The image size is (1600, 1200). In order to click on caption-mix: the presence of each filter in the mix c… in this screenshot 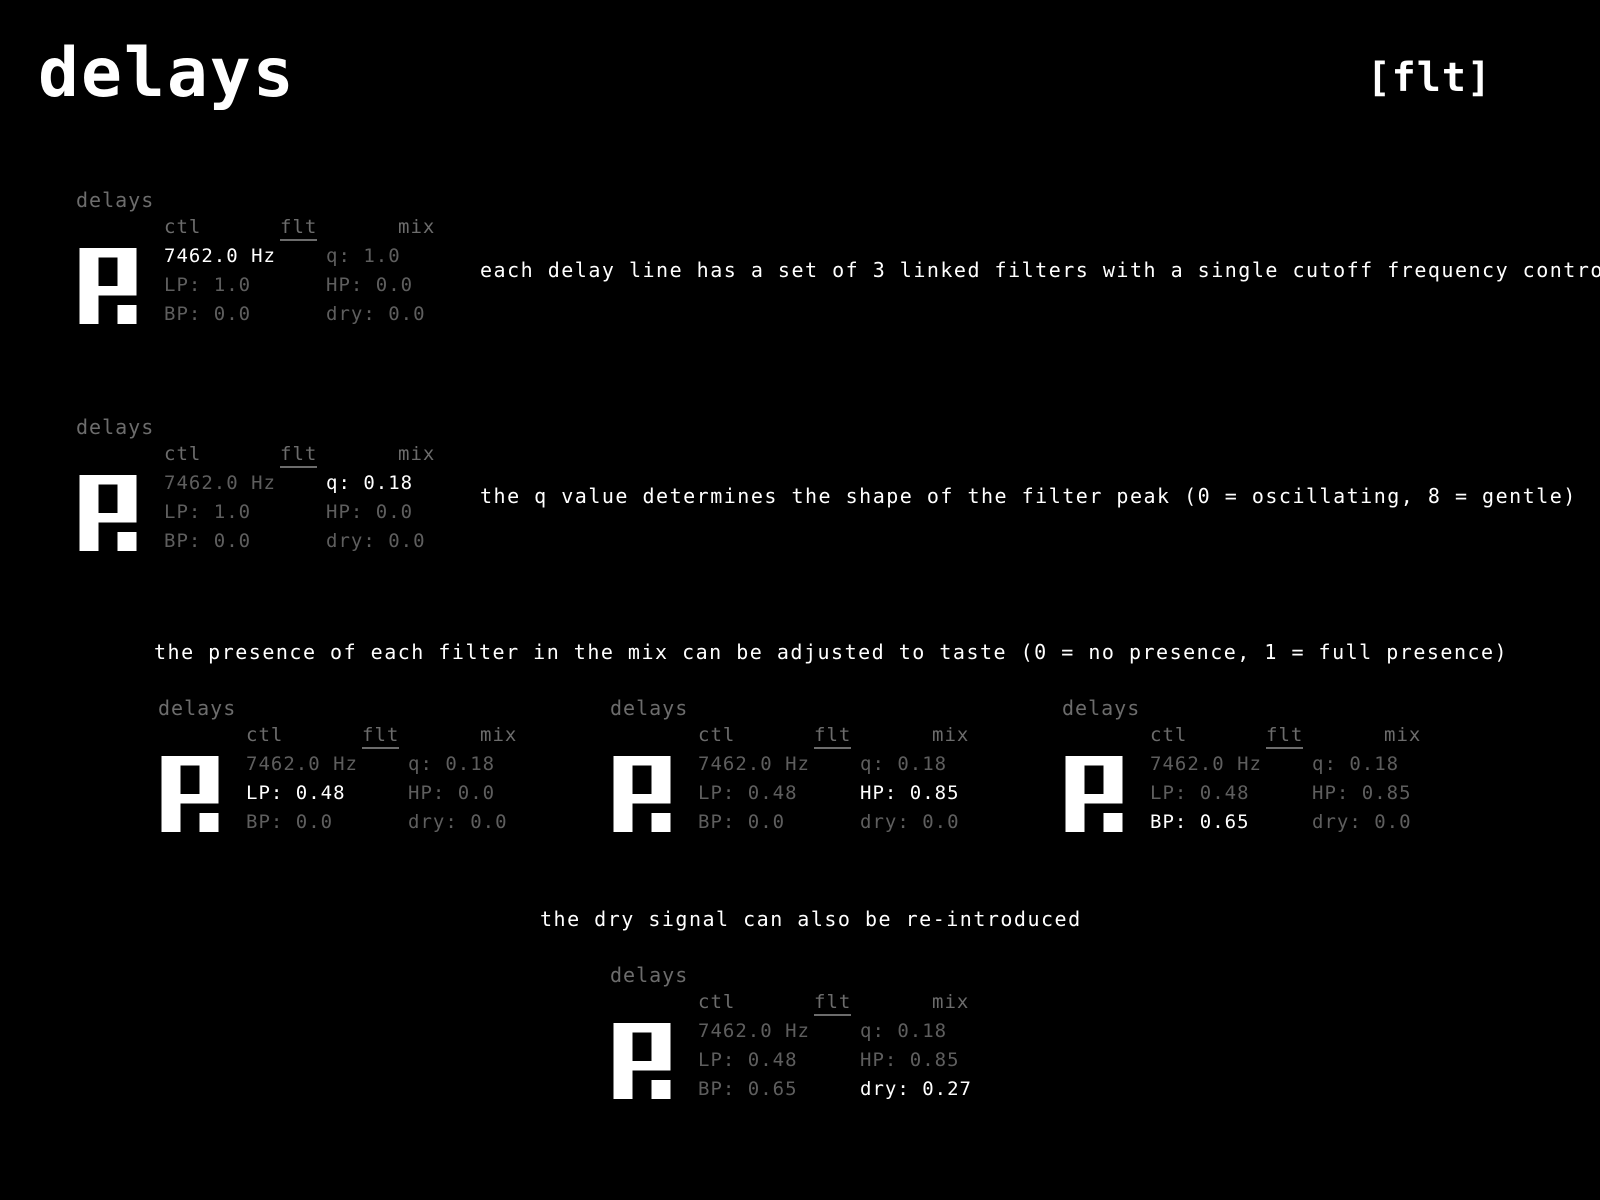, I will do `click(831, 652)`.